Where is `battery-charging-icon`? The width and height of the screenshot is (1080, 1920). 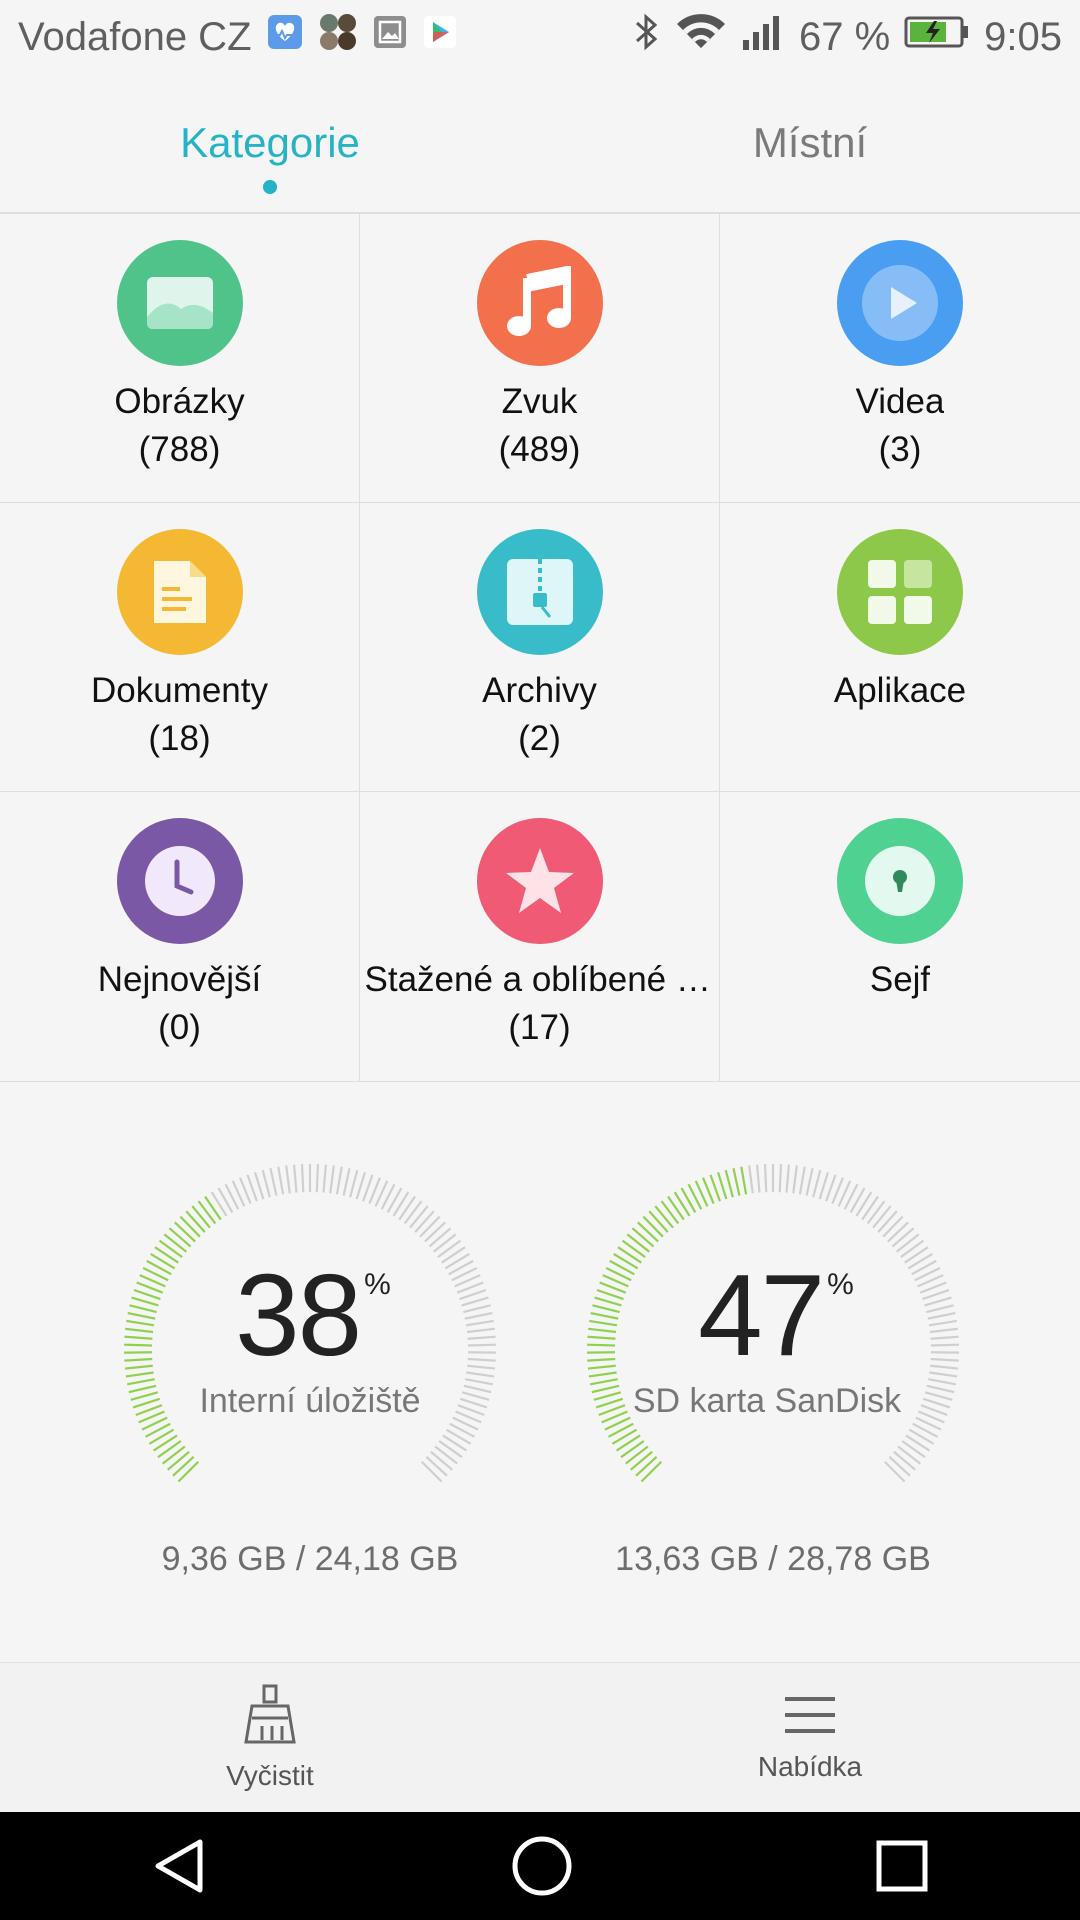
battery-charging-icon is located at coordinates (937, 37).